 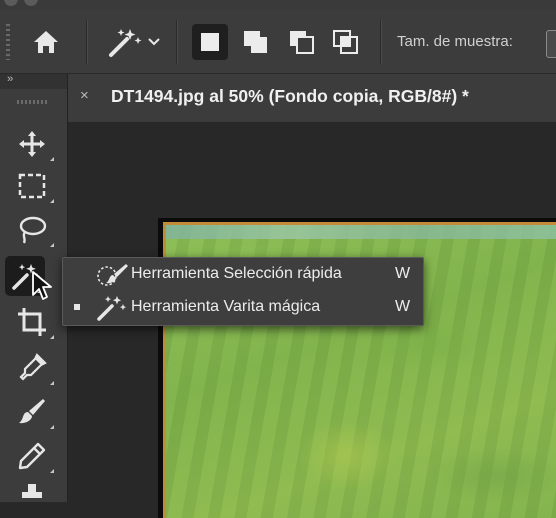 I want to click on subtract-selection-icon, so click(x=302, y=42).